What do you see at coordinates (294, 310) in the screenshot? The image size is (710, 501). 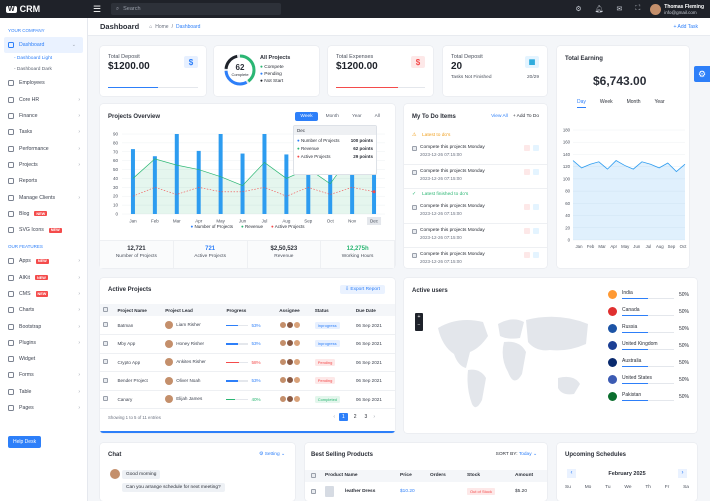 I see `column-header: Assignee` at bounding box center [294, 310].